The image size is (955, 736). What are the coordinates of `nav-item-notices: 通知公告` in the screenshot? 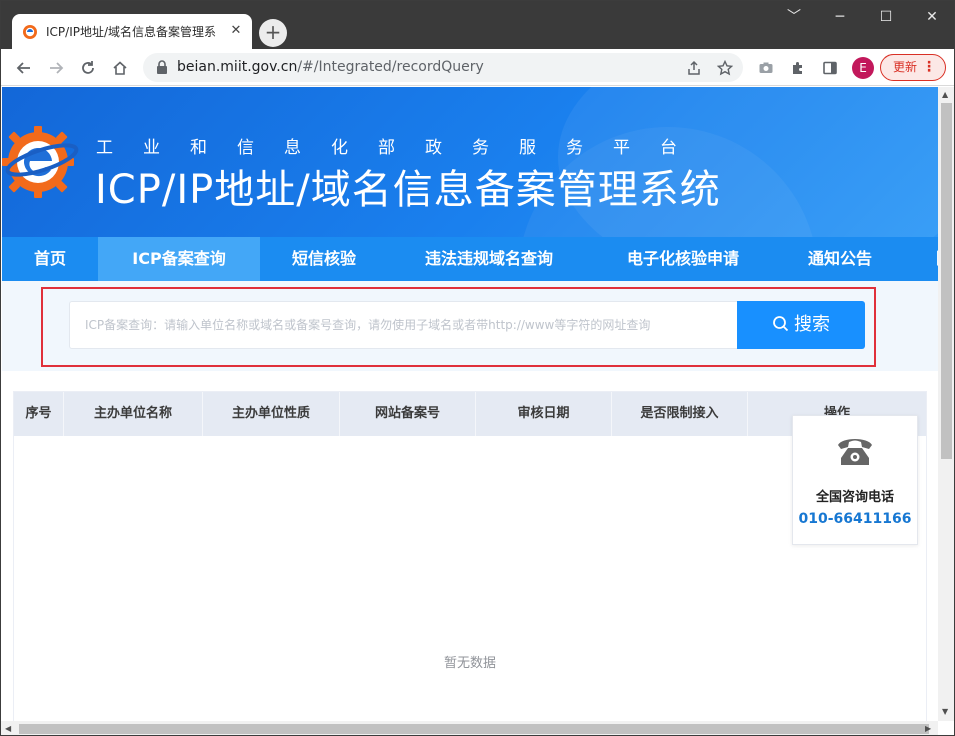 It's located at (840, 259).